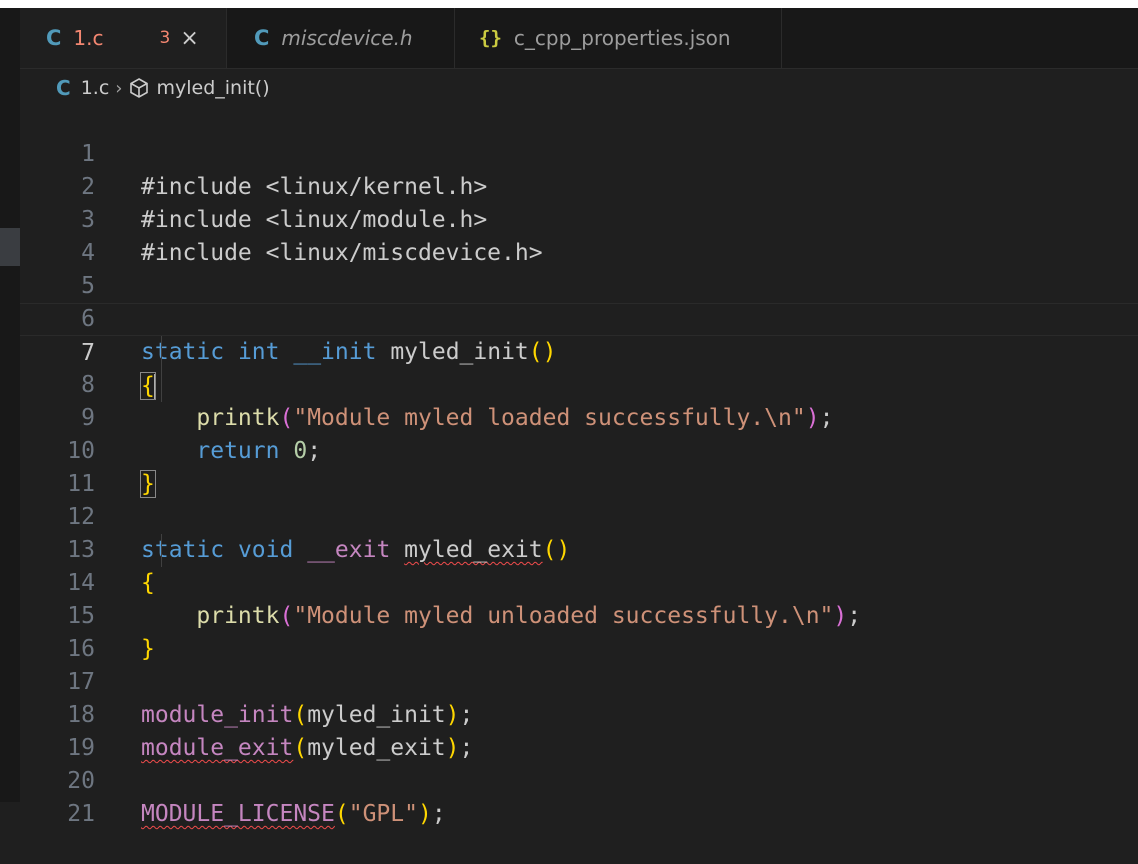 This screenshot has width=1138, height=864. I want to click on tab-label: miscdevice.h, so click(347, 38).